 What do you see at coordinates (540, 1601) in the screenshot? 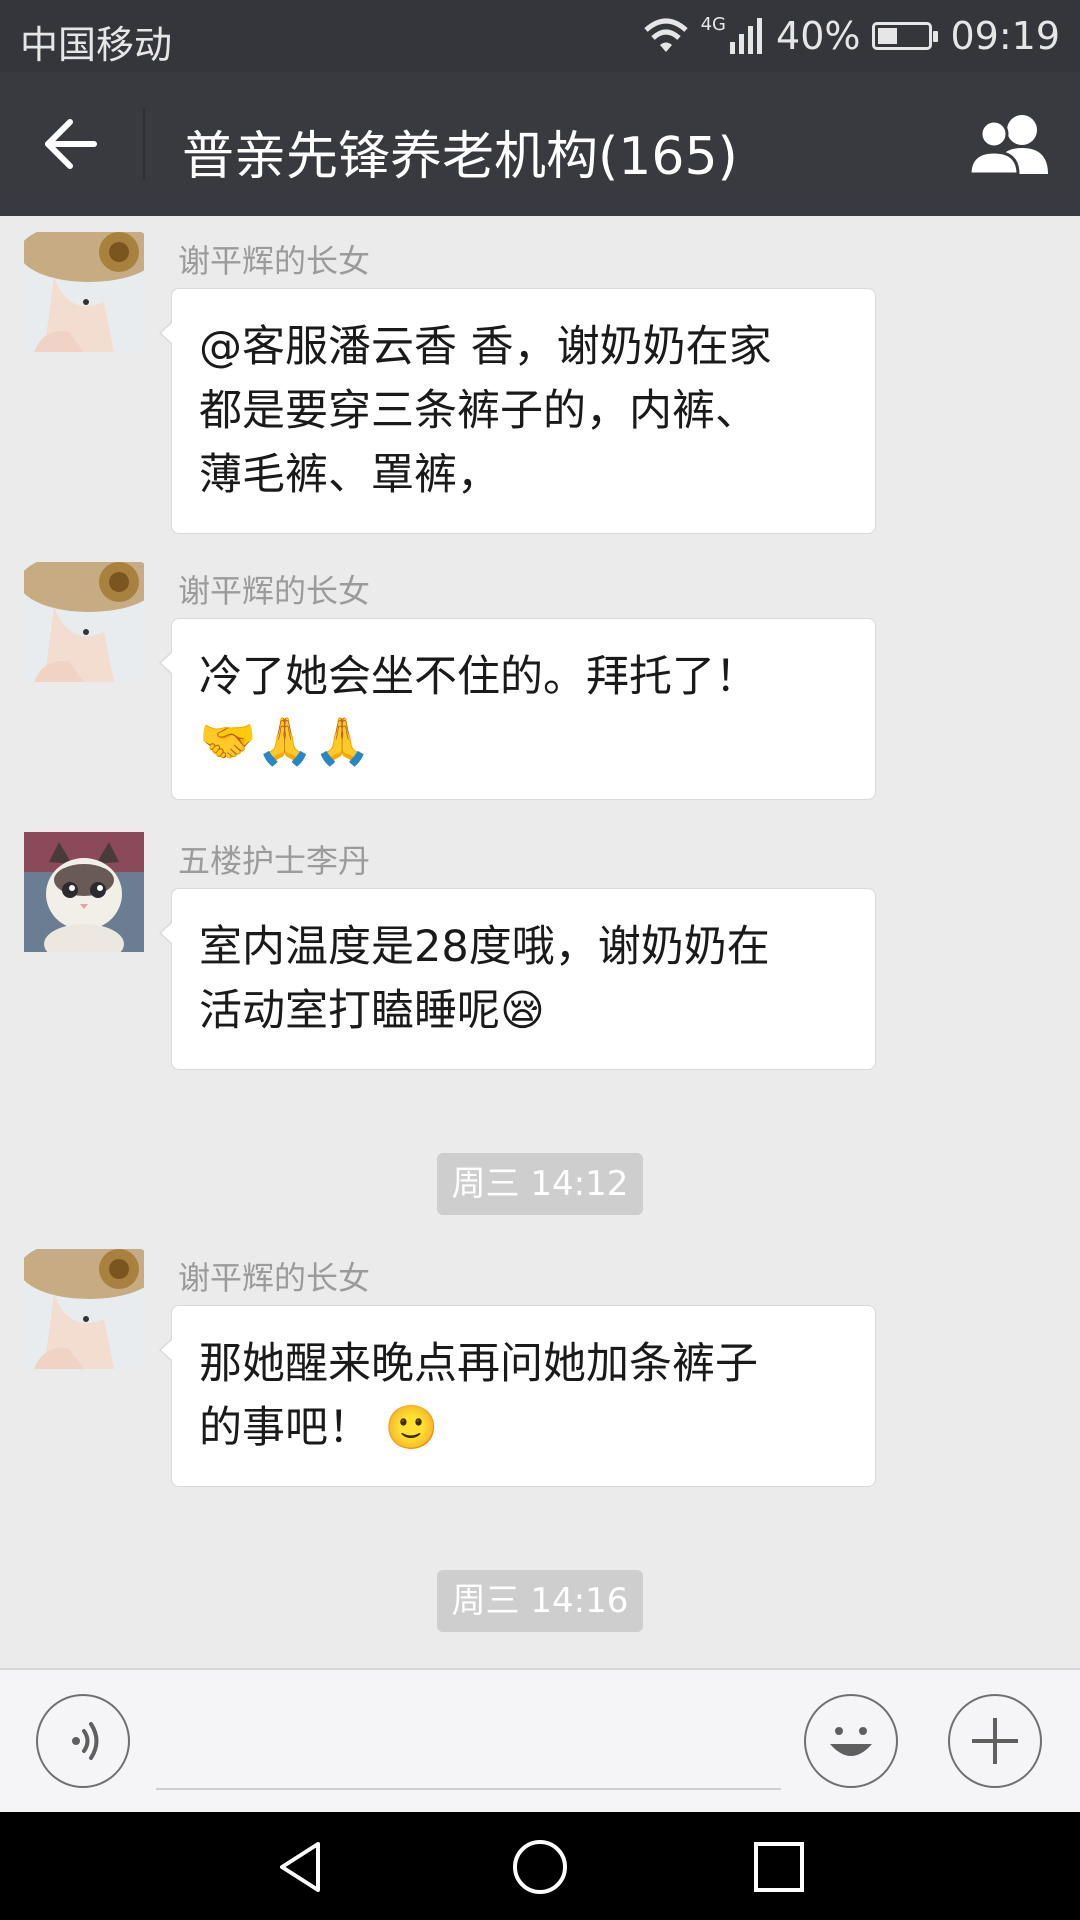
I see `time-divider: 周三 14:16` at bounding box center [540, 1601].